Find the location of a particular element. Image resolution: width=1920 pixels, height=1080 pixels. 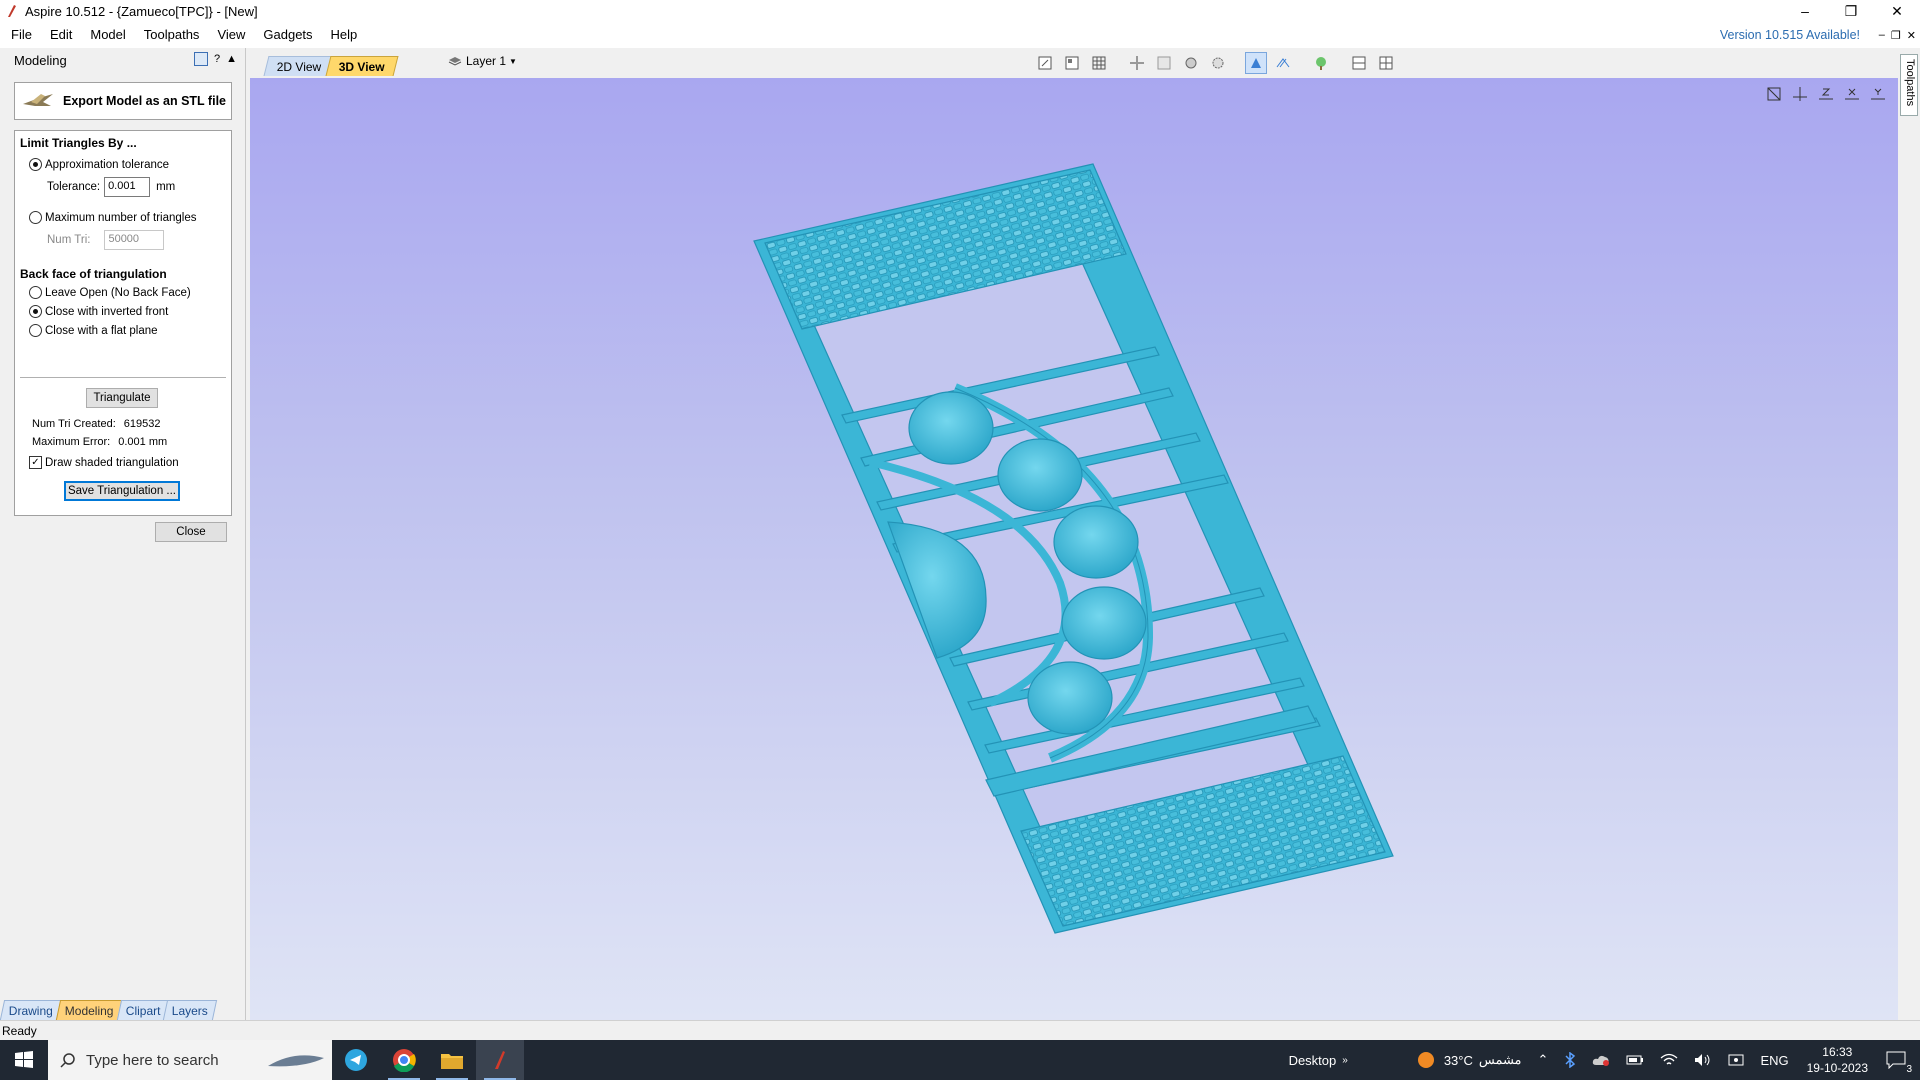

approx-tolerance-radio is located at coordinates (35, 164).